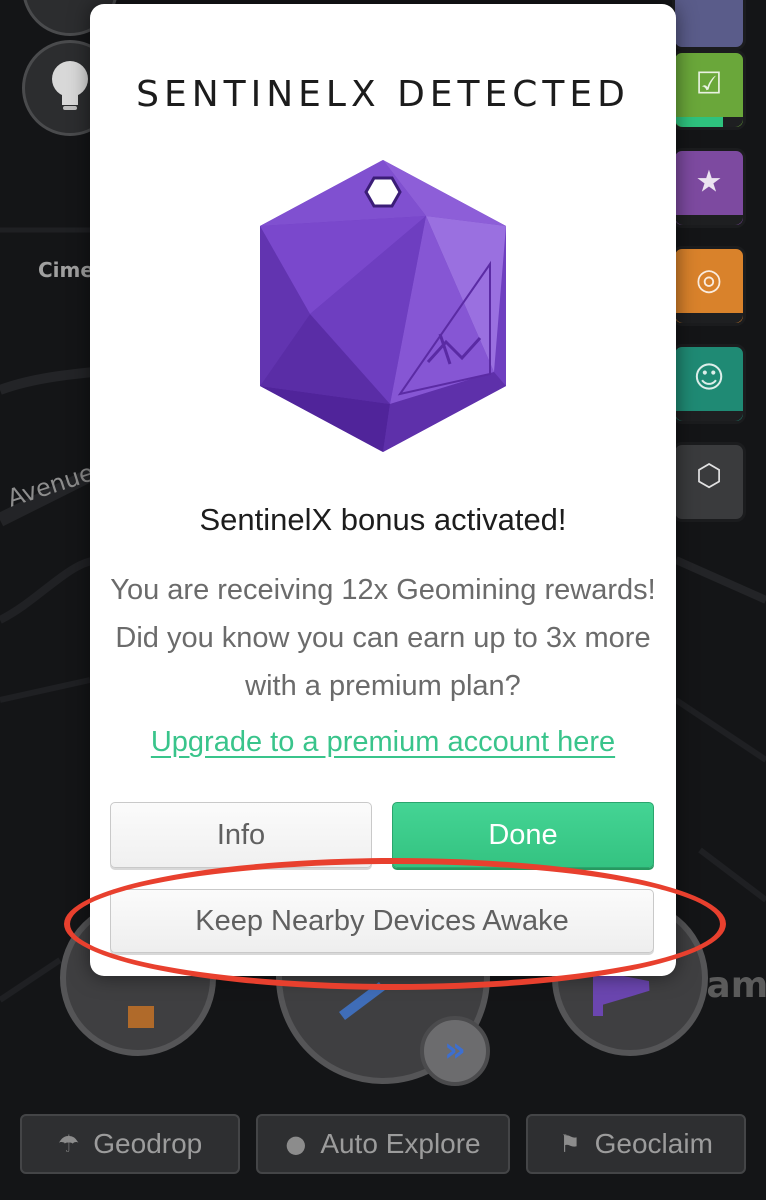 This screenshot has width=766, height=1200. I want to click on auto-explore-label: Auto Explore, so click(400, 1143).